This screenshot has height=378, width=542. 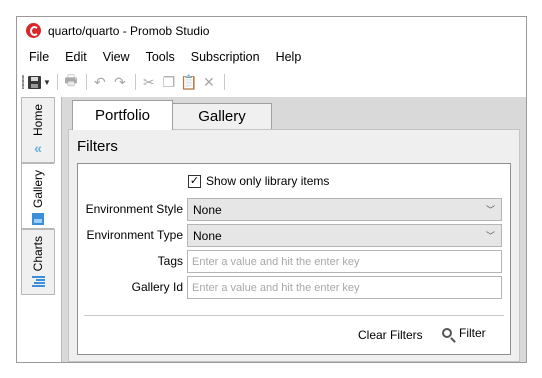 I want to click on filter-button-label: Filter, so click(x=472, y=333).